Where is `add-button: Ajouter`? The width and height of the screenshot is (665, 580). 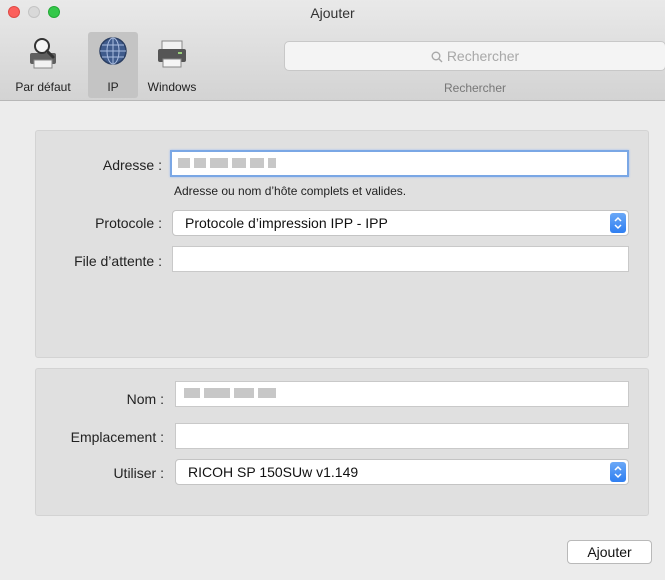 add-button: Ajouter is located at coordinates (609, 552).